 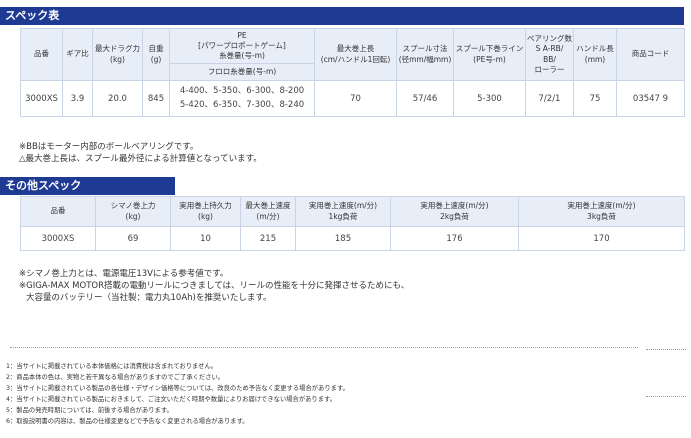 I want to click on cell-max-drag: 20.0, so click(x=117, y=98).